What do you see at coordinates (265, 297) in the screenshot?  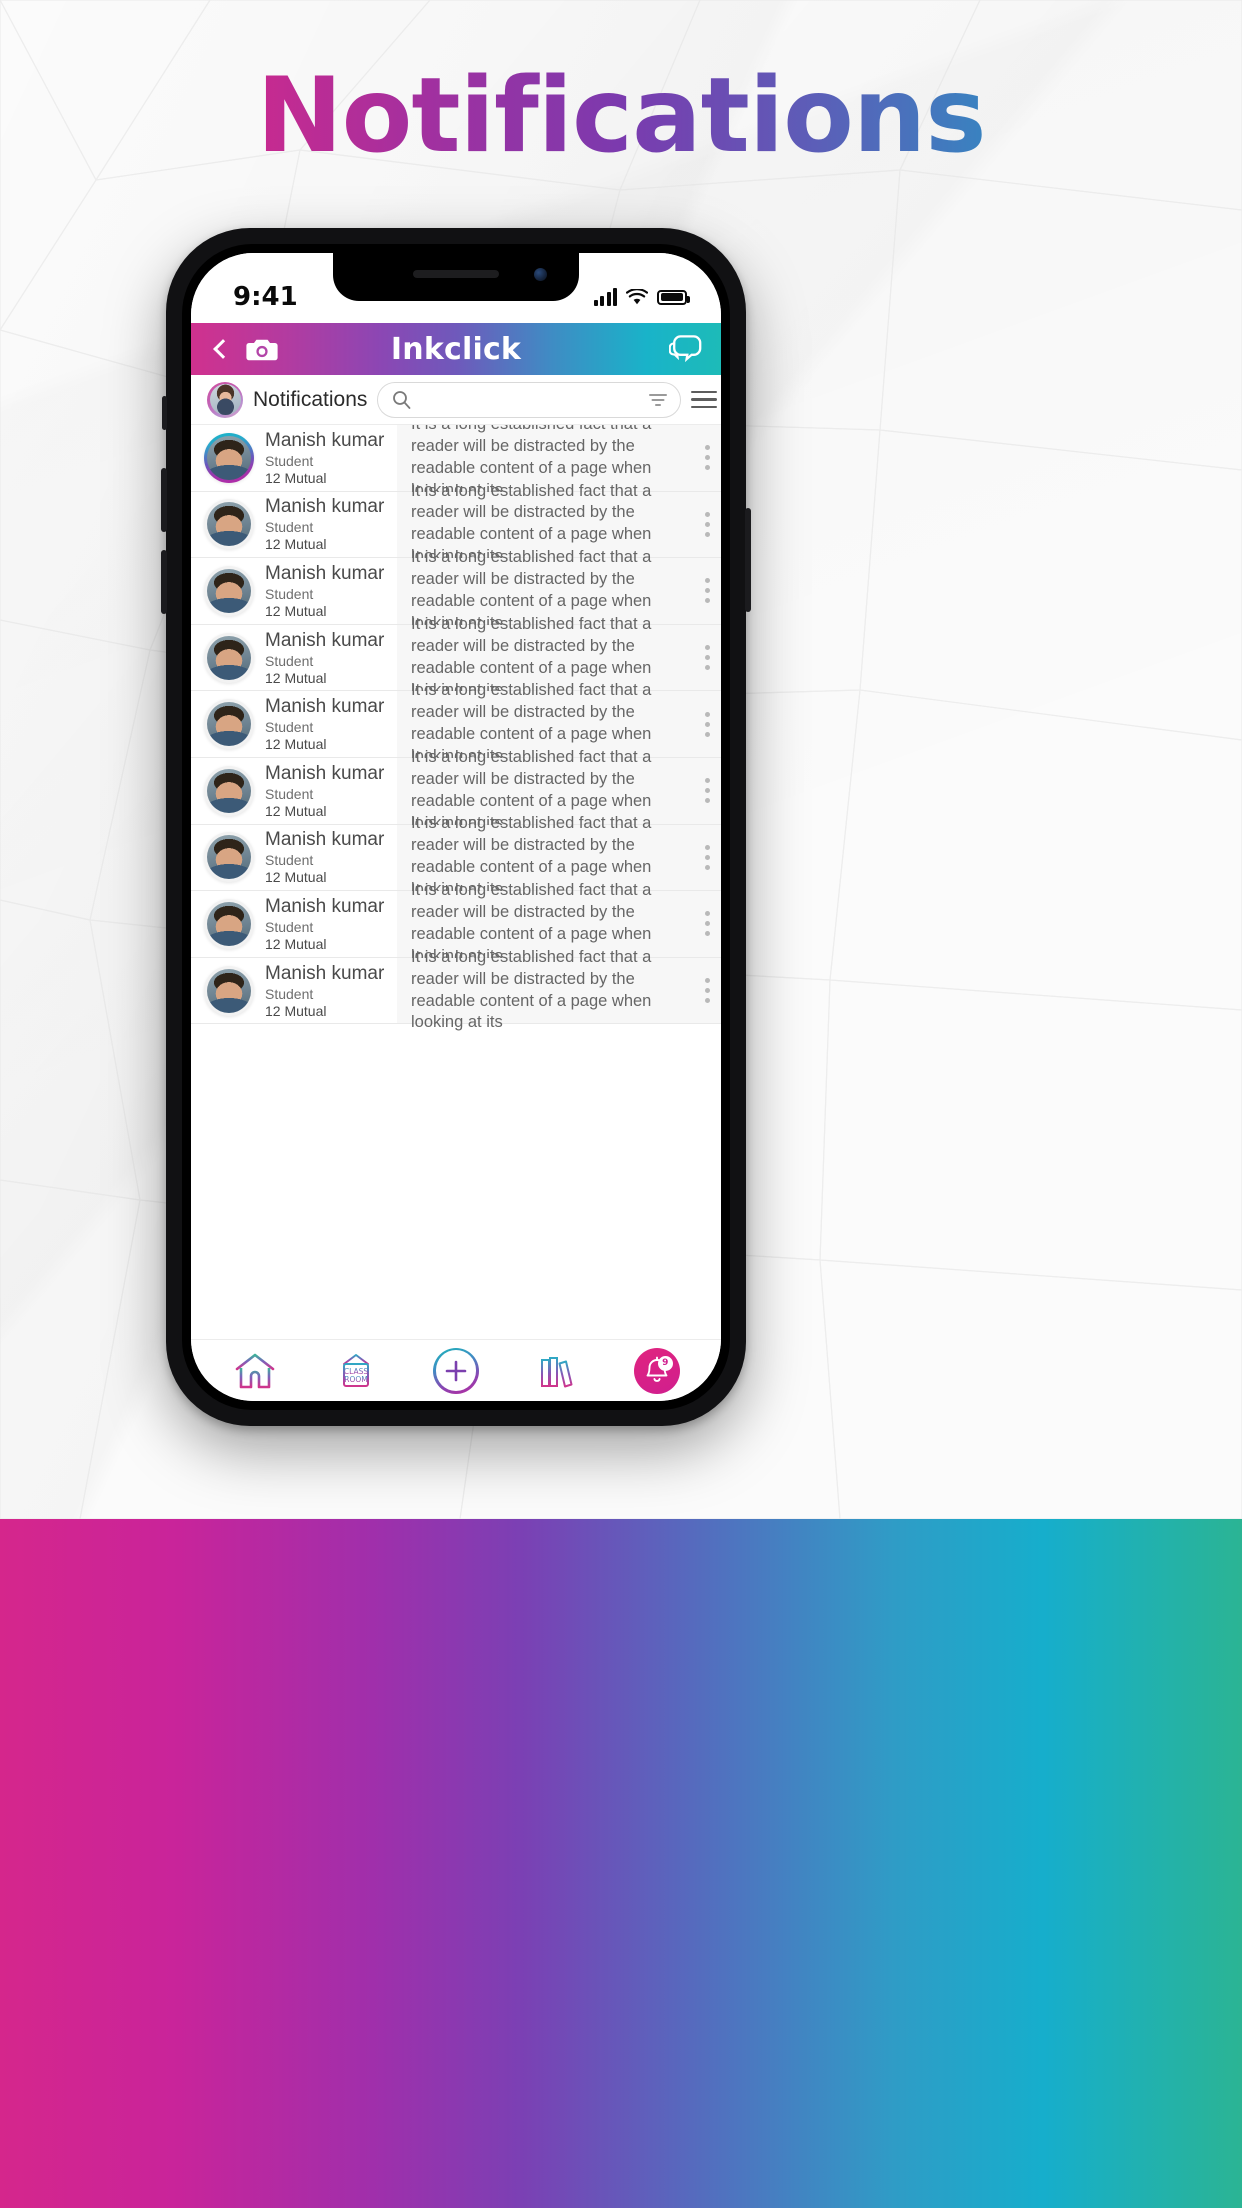 I see `status-time: 9:41` at bounding box center [265, 297].